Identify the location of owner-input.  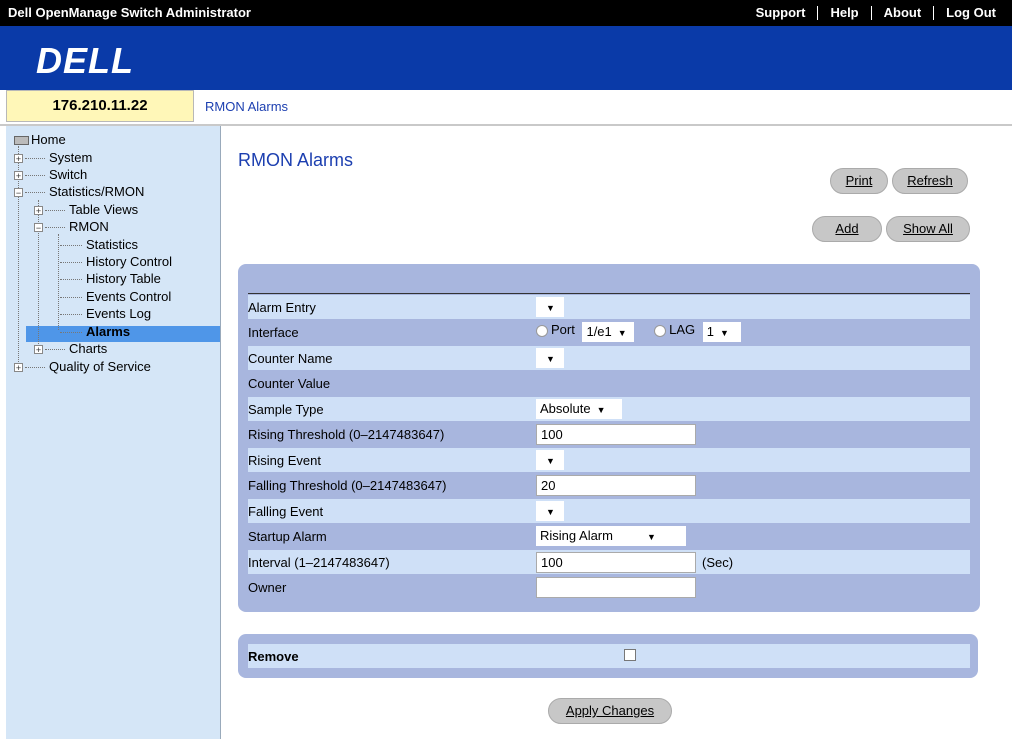
(616, 587).